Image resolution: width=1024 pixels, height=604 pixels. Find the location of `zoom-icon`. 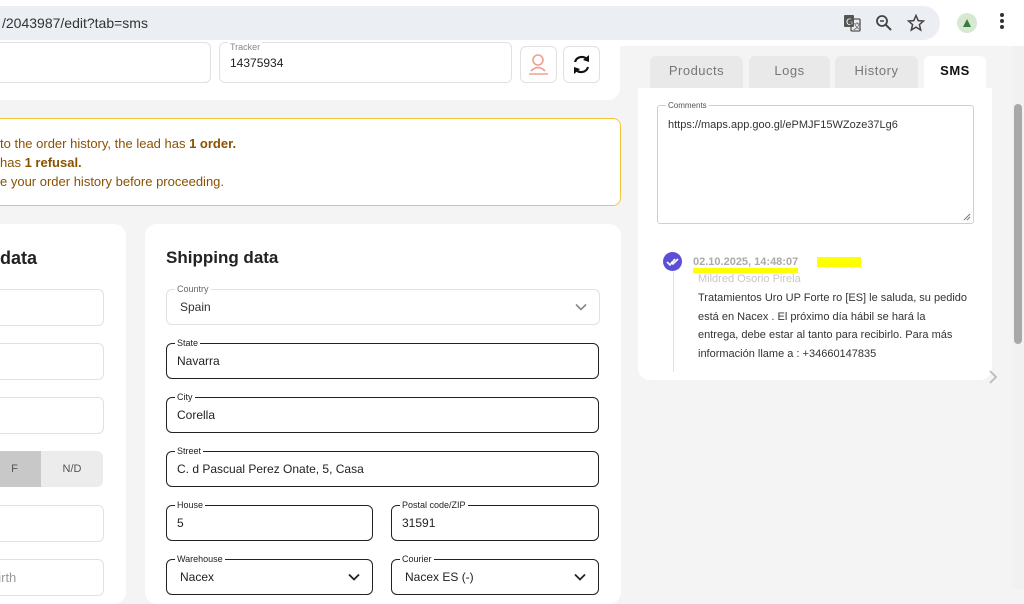

zoom-icon is located at coordinates (884, 23).